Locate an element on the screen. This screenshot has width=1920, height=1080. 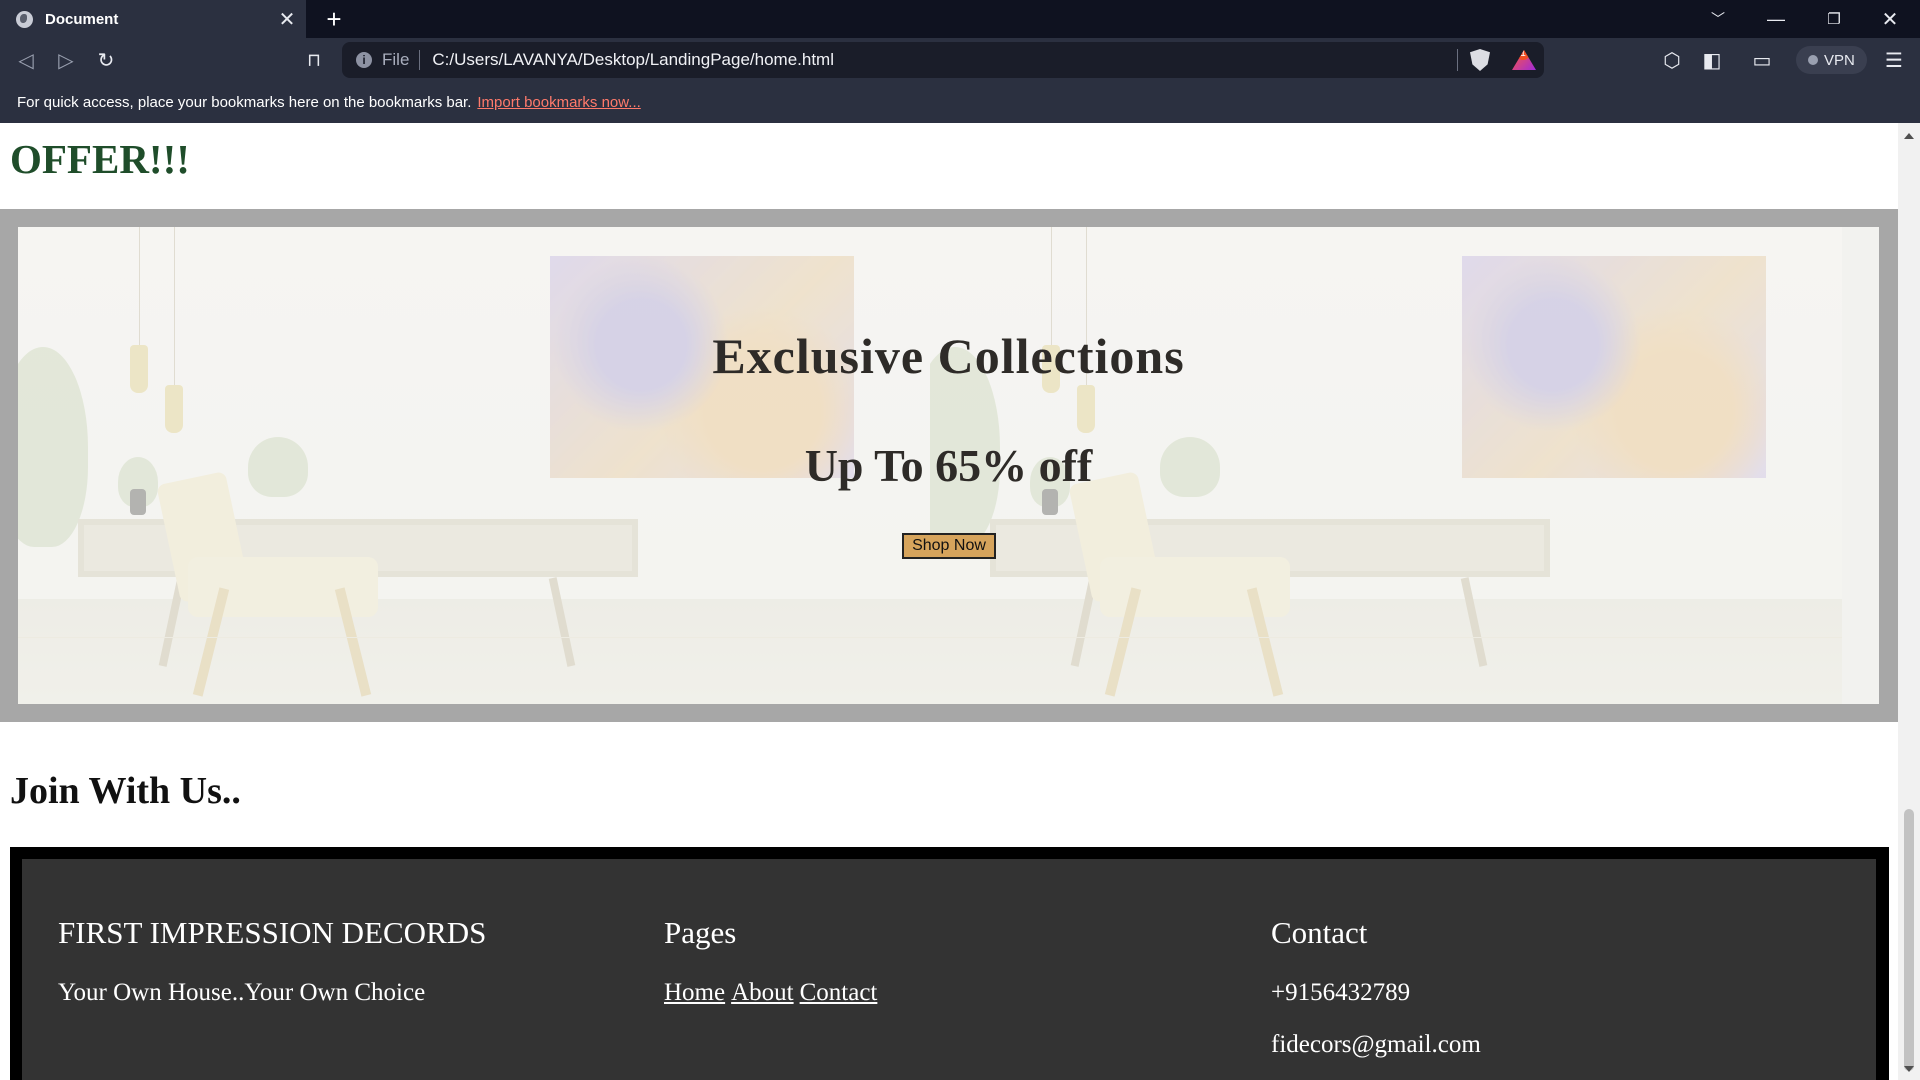
footer-tagline: Your Own House..Your Own Choice is located at coordinates (242, 992).